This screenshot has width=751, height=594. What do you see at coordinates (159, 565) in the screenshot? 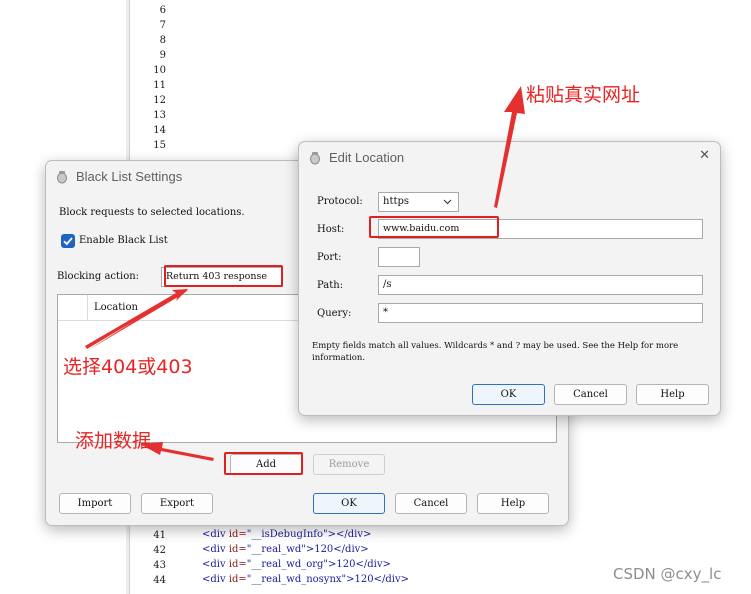
I see `line-number: 43` at bounding box center [159, 565].